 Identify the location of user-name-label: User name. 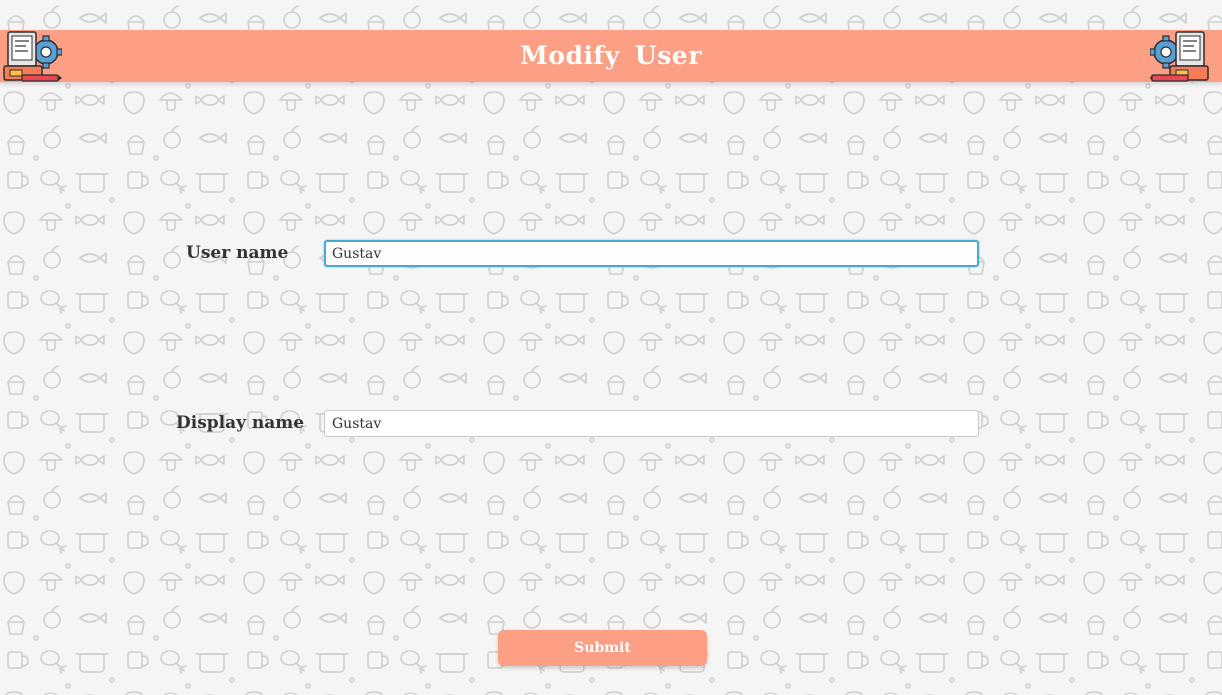
(237, 253).